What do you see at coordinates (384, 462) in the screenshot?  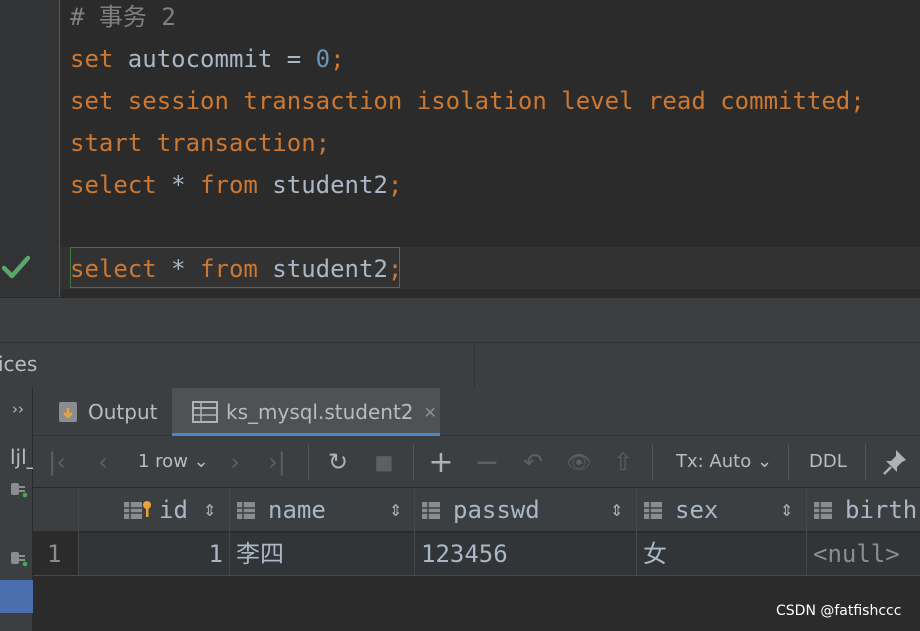 I see `stop-icon: ■` at bounding box center [384, 462].